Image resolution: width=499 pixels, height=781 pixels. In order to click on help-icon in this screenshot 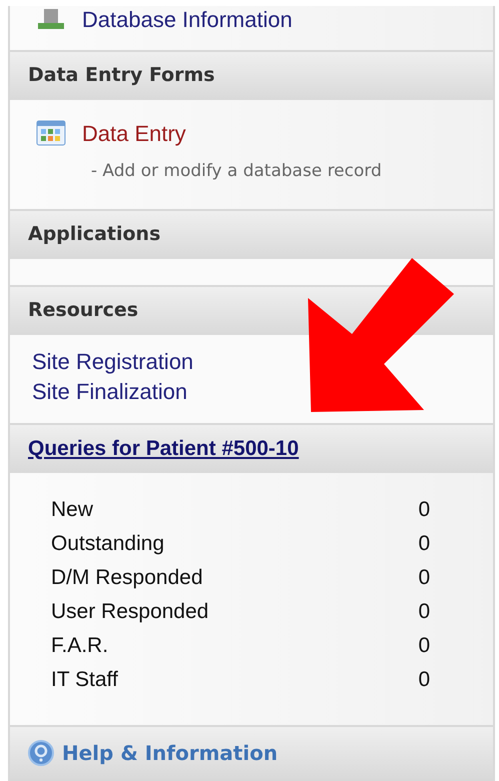, I will do `click(41, 753)`.